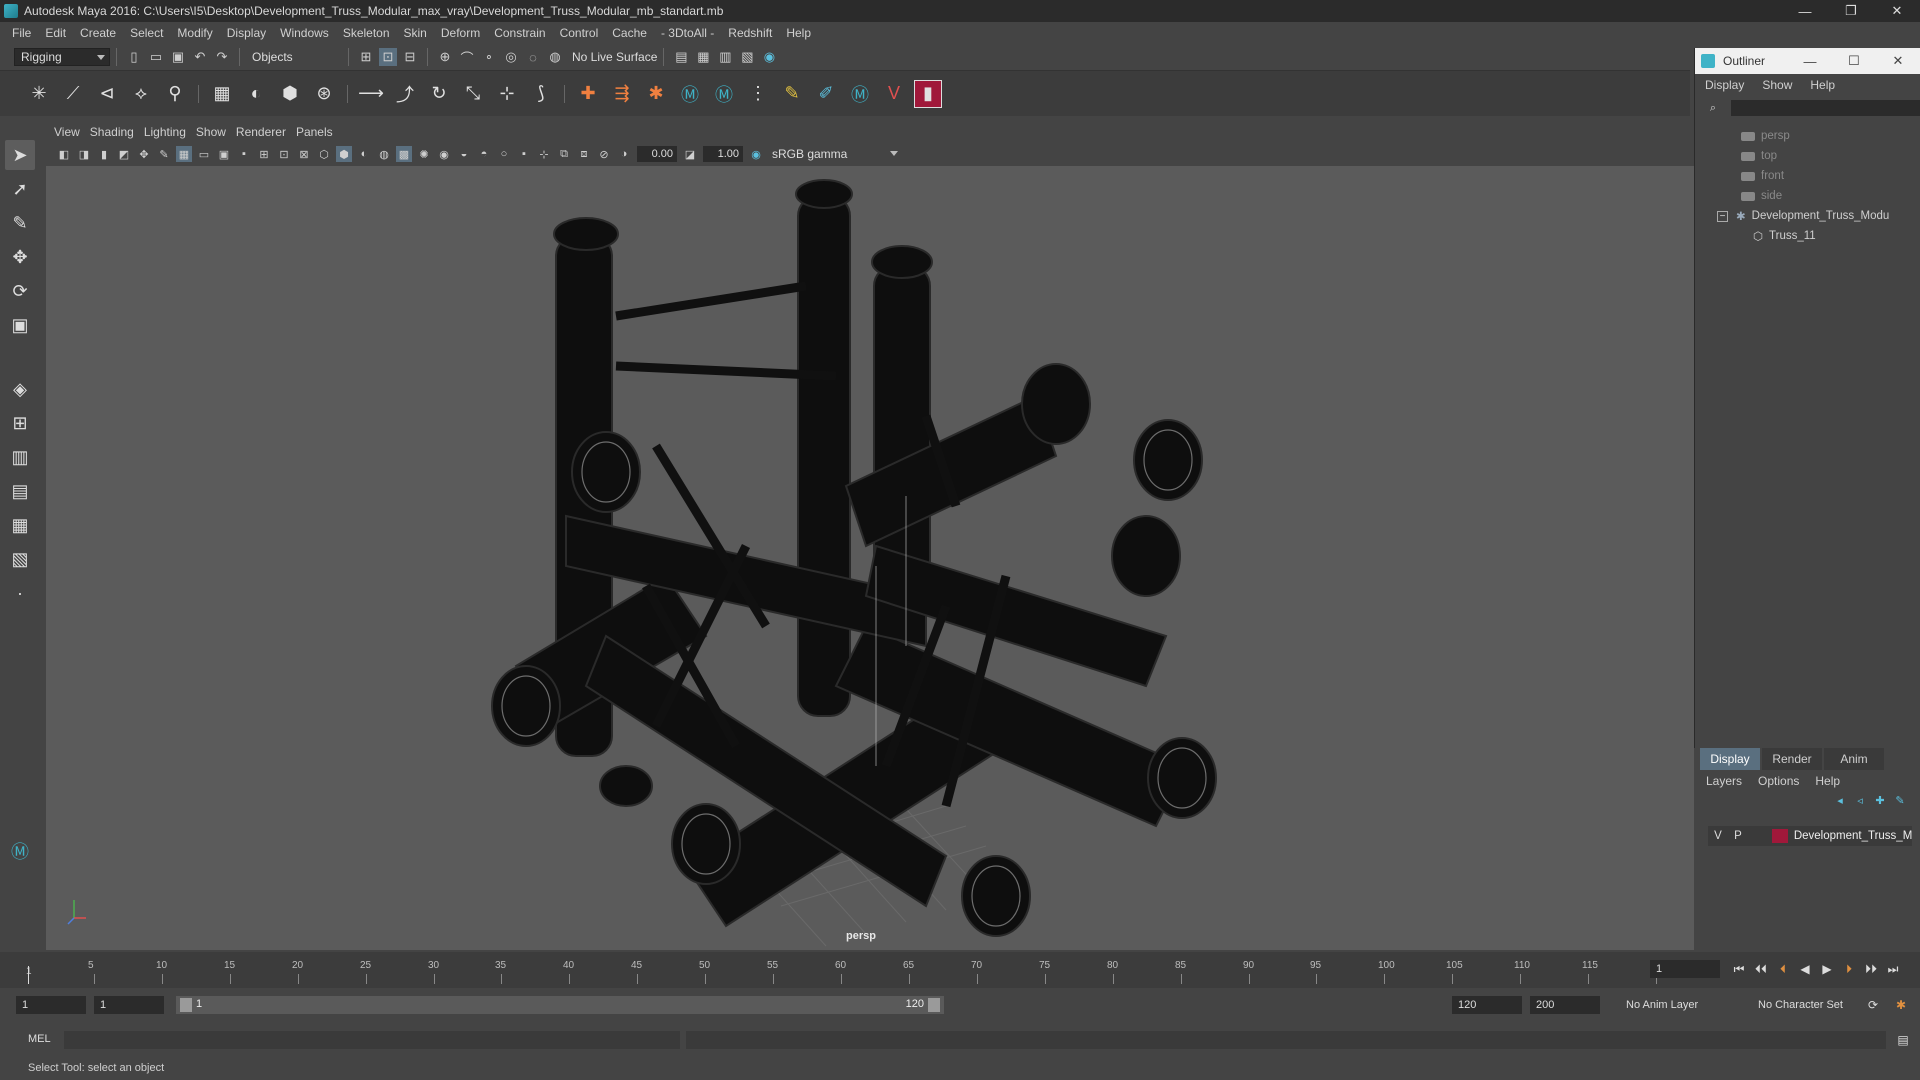  What do you see at coordinates (1822, 85) in the screenshot?
I see `outliner-menu-help: Help` at bounding box center [1822, 85].